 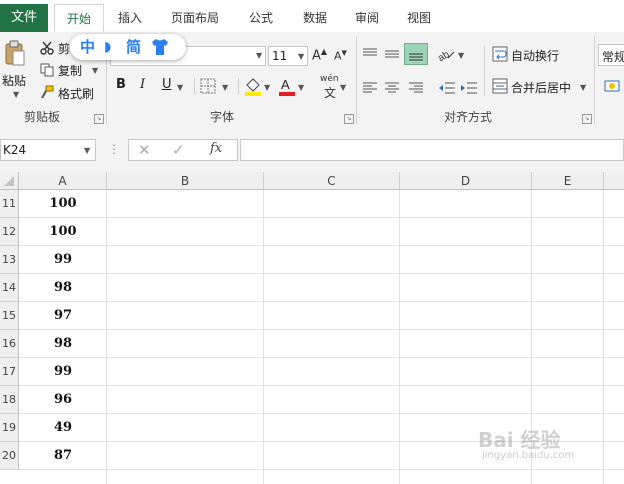 I want to click on italic-button: I, so click(x=142, y=84).